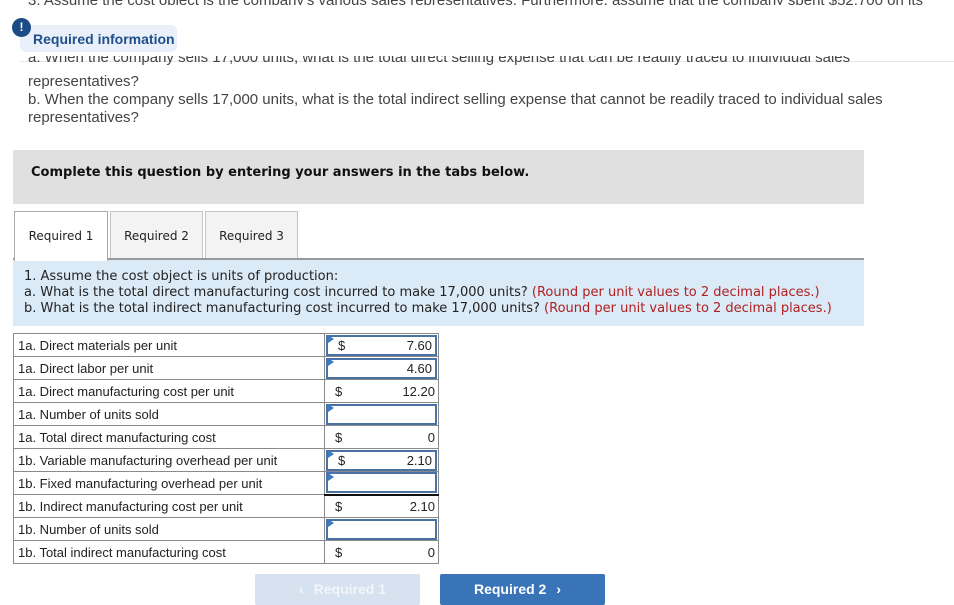 This screenshot has width=954, height=605. I want to click on next-required-button: Required 2 ›, so click(522, 589).